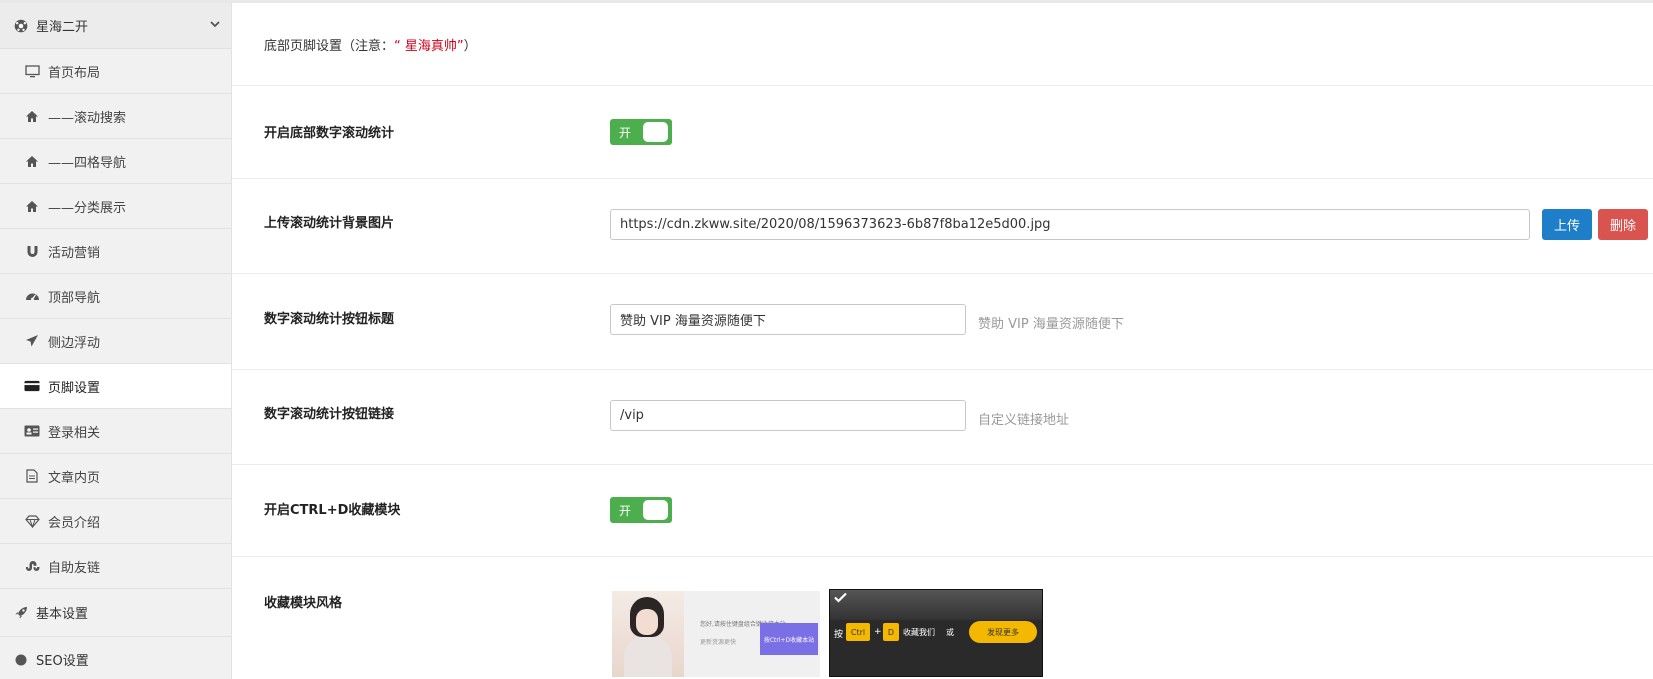 The width and height of the screenshot is (1653, 679). Describe the element at coordinates (332, 510) in the screenshot. I see `field-label: 开启CTRL+D收藏模块` at that location.